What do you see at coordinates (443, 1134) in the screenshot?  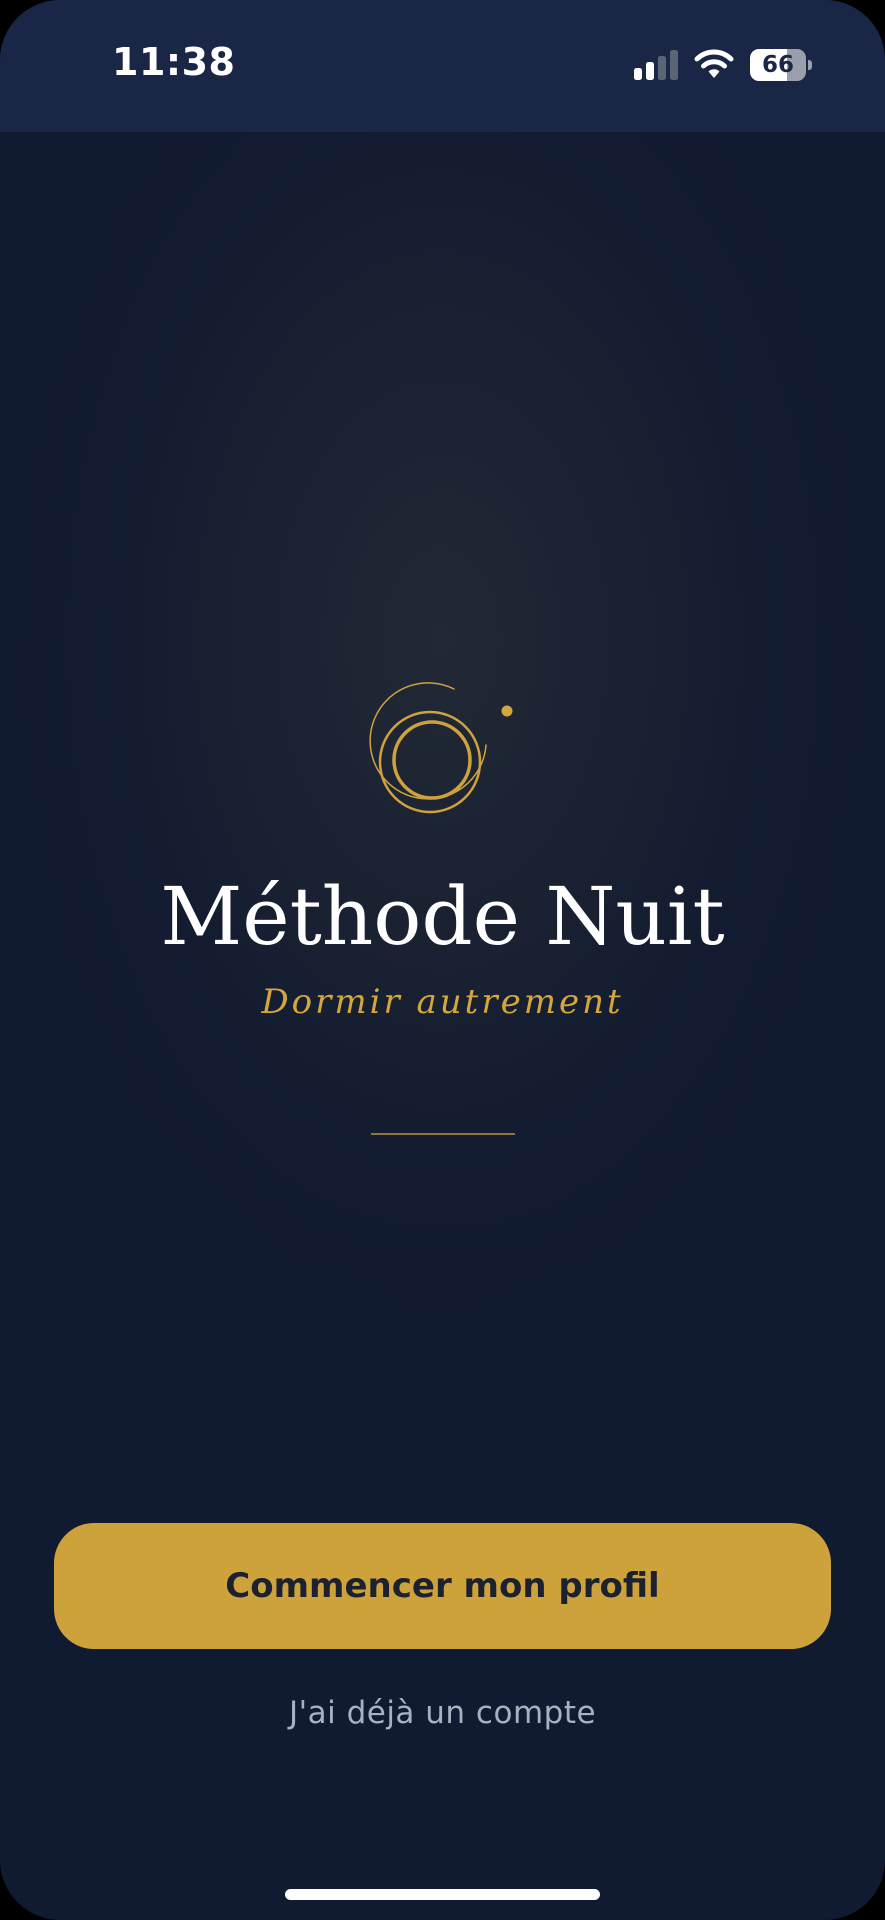 I see `divider` at bounding box center [443, 1134].